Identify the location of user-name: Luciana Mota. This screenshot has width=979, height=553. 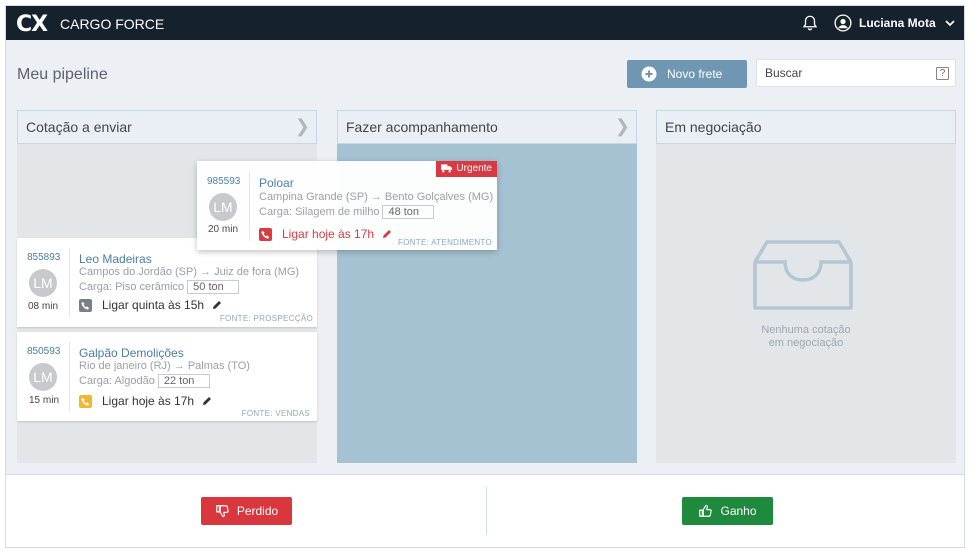
(897, 23).